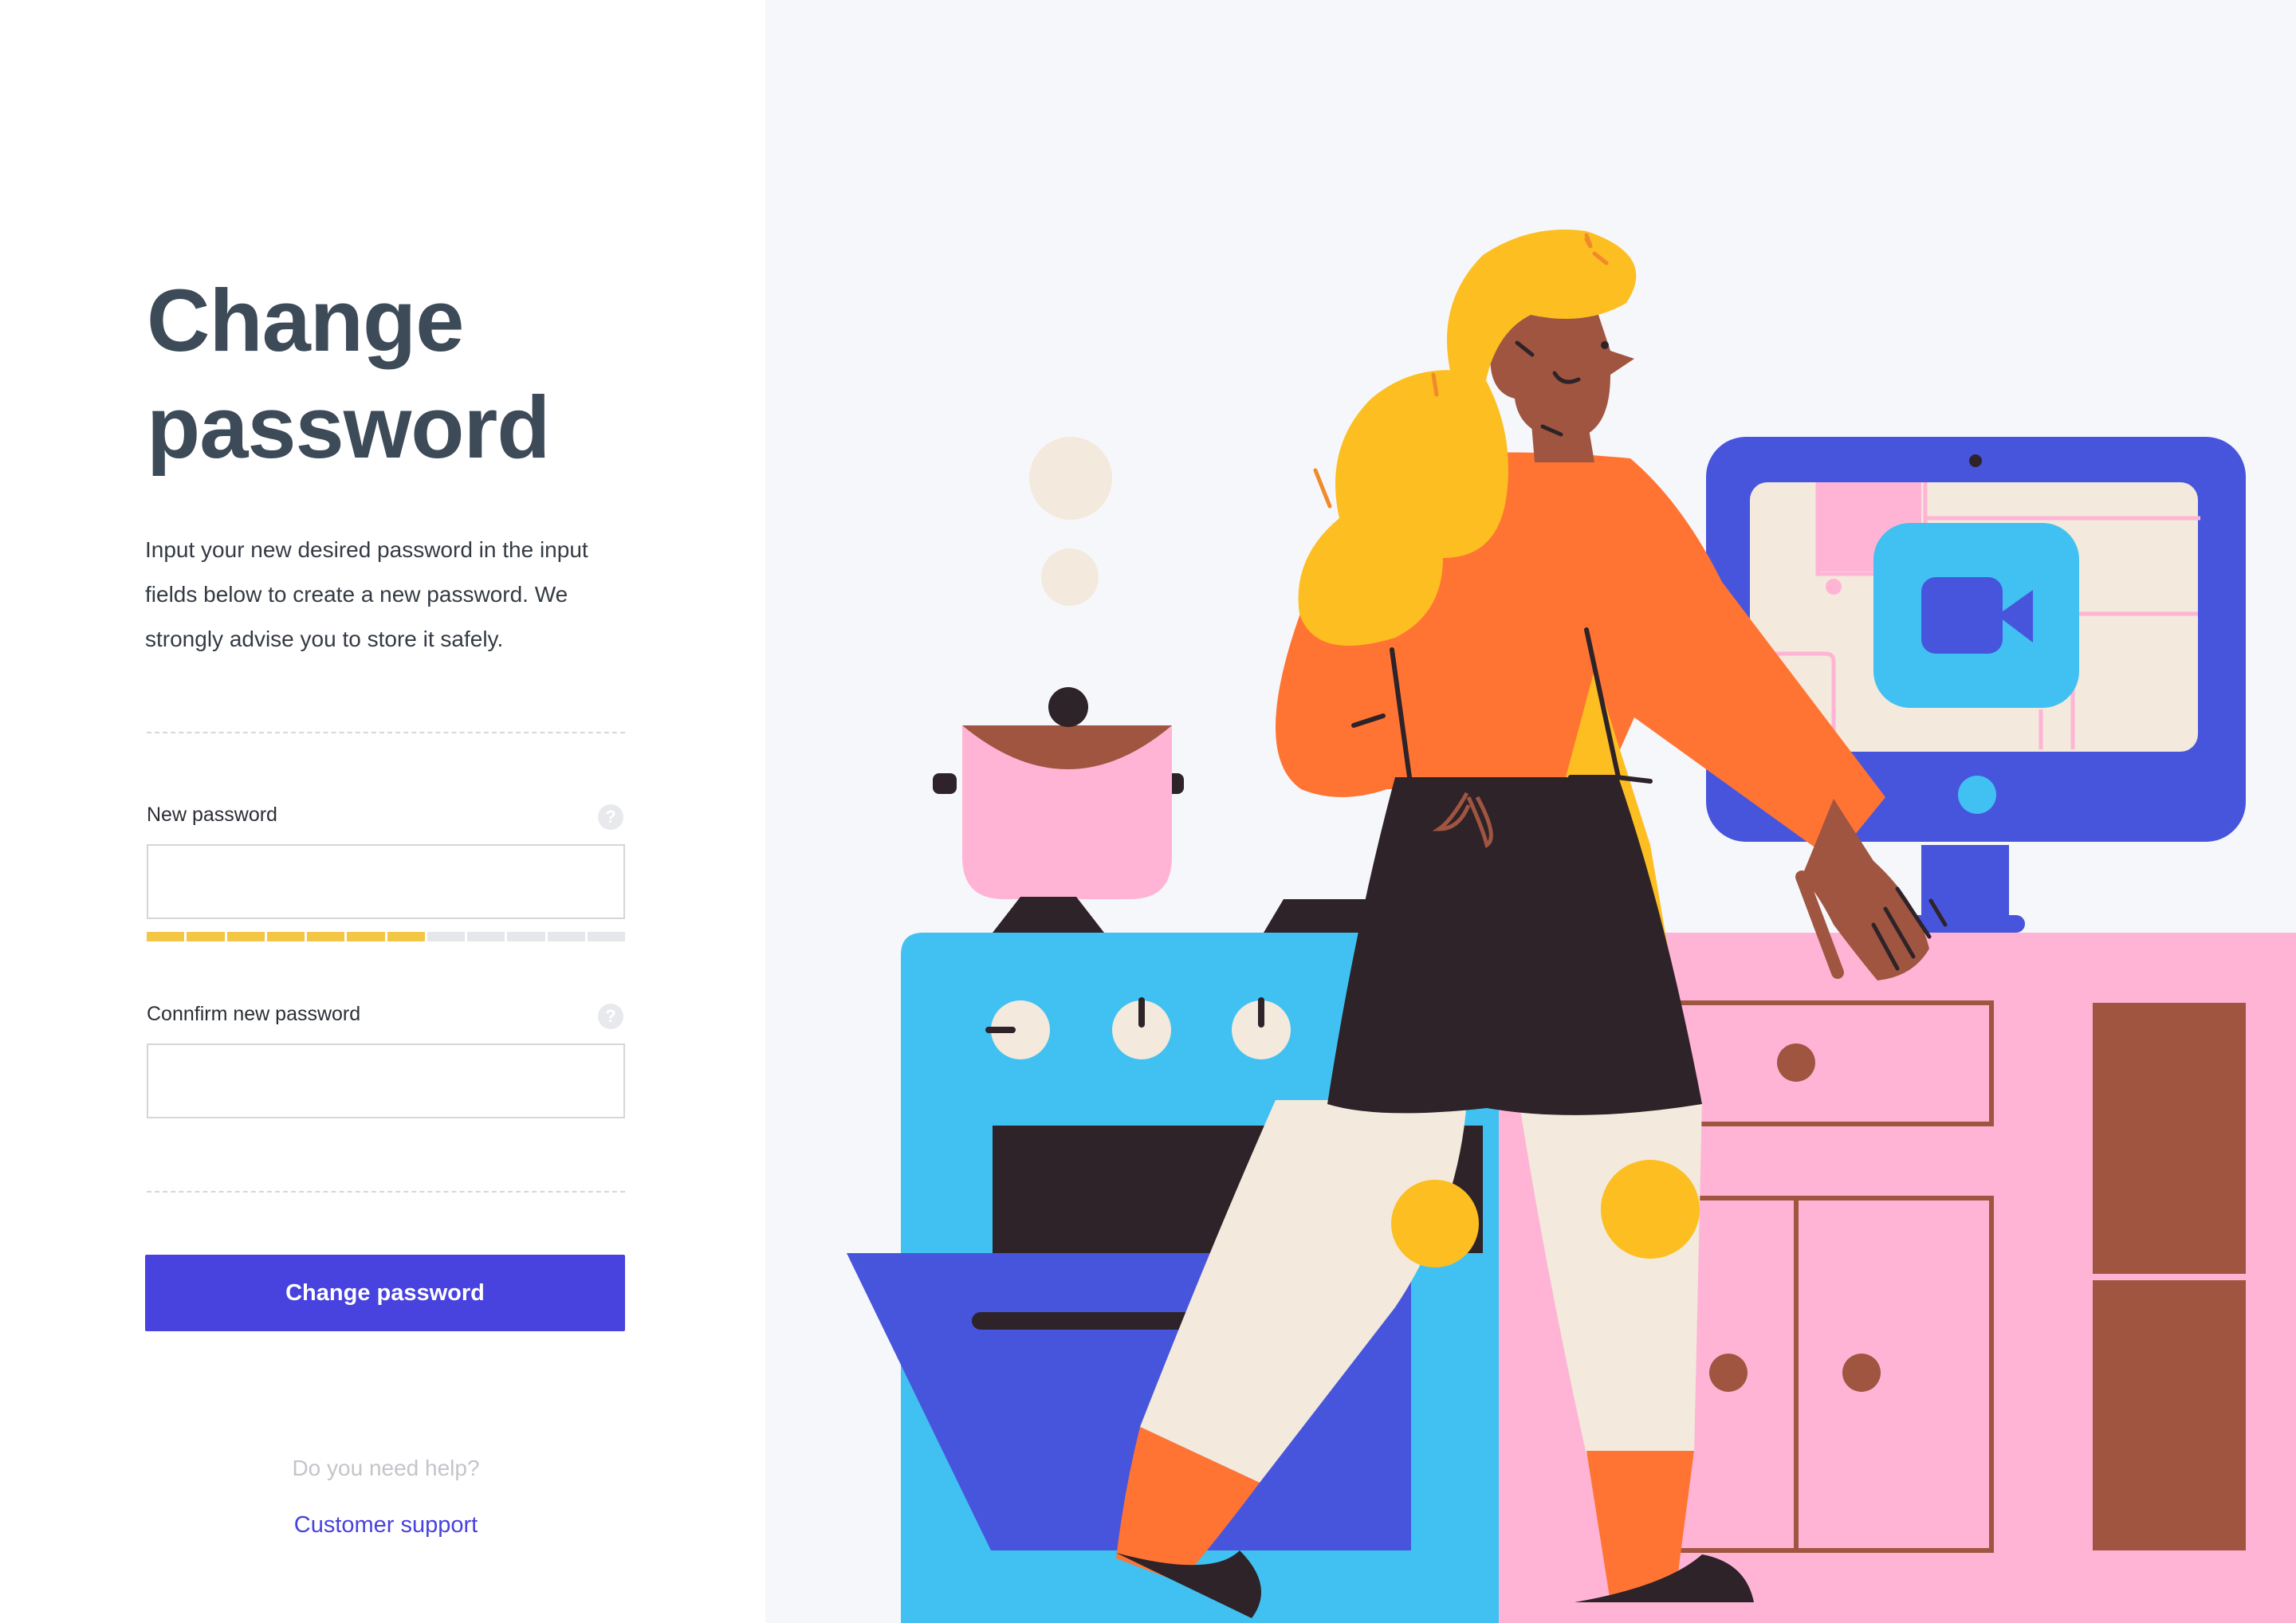 This screenshot has height=1623, width=2296. Describe the element at coordinates (386, 936) in the screenshot. I see `password-strength-meter` at that location.